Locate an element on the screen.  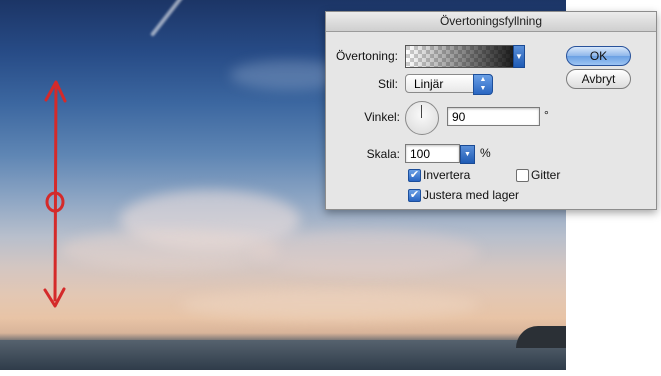
scale-label: Skala: is located at coordinates (383, 154).